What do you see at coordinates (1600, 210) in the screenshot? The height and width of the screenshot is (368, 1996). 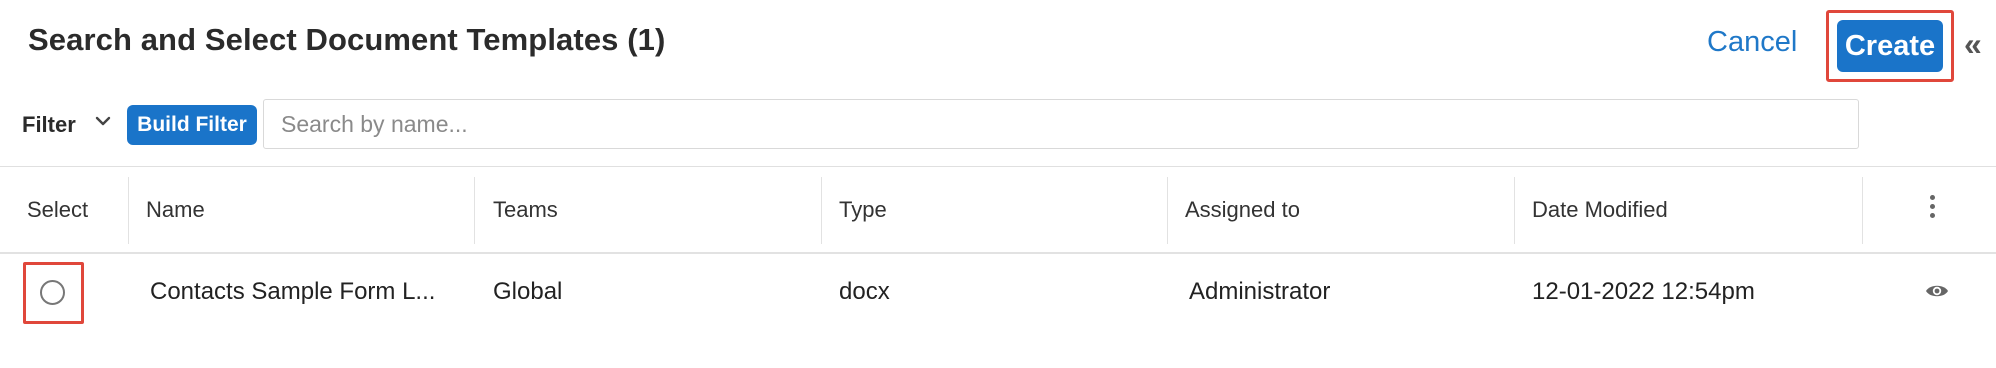 I see `column-header-date-modified: Date Modified` at bounding box center [1600, 210].